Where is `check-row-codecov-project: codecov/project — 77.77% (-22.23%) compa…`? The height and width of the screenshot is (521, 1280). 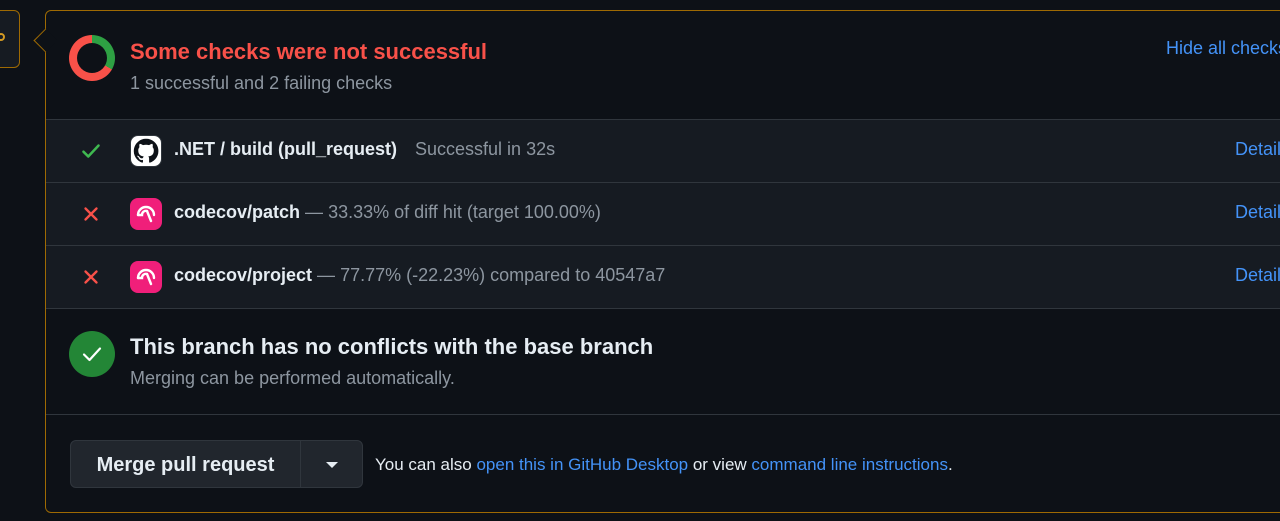 check-row-codecov-project: codecov/project — 77.77% (-22.23%) compa… is located at coordinates (663, 277).